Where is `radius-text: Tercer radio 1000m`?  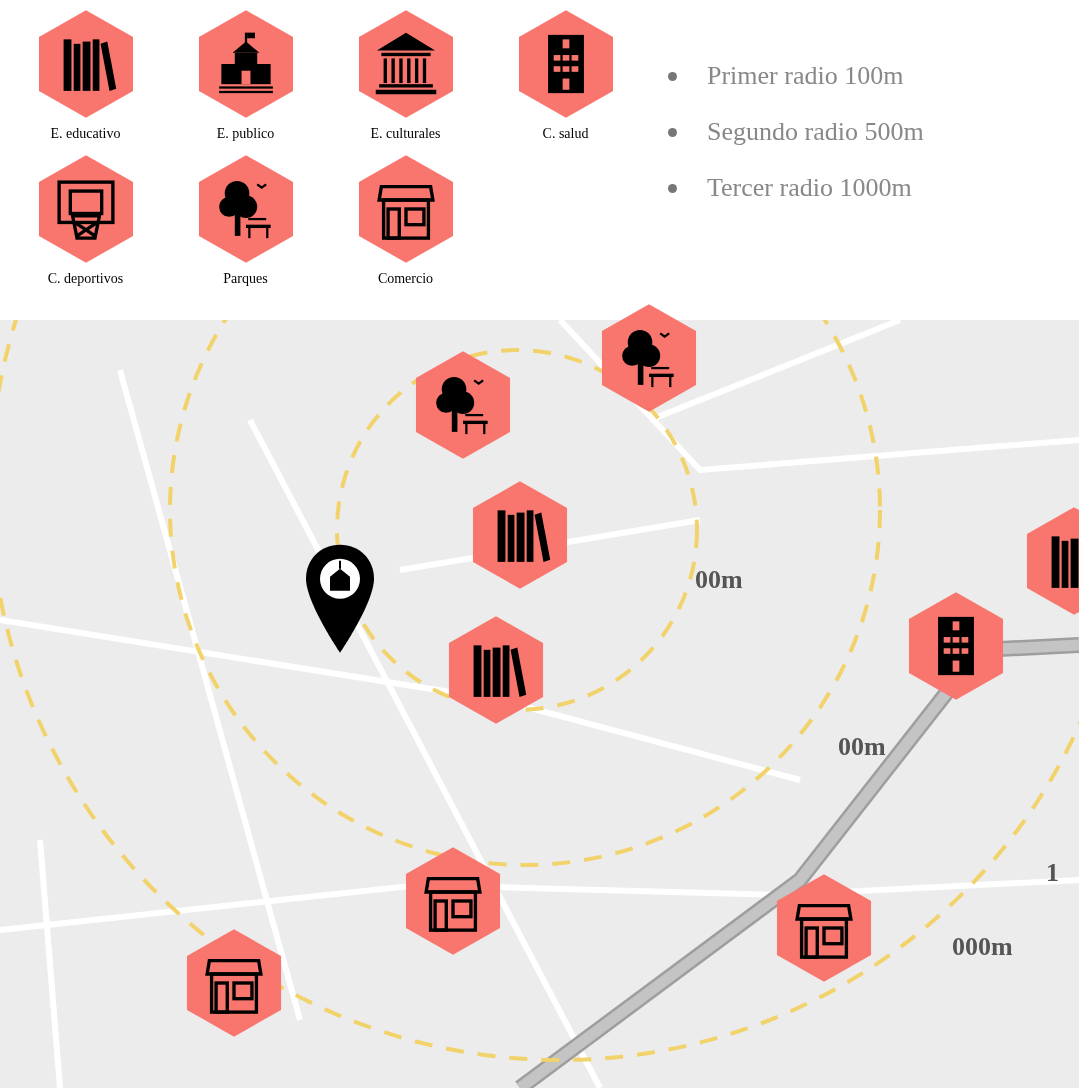 radius-text: Tercer radio 1000m is located at coordinates (809, 188).